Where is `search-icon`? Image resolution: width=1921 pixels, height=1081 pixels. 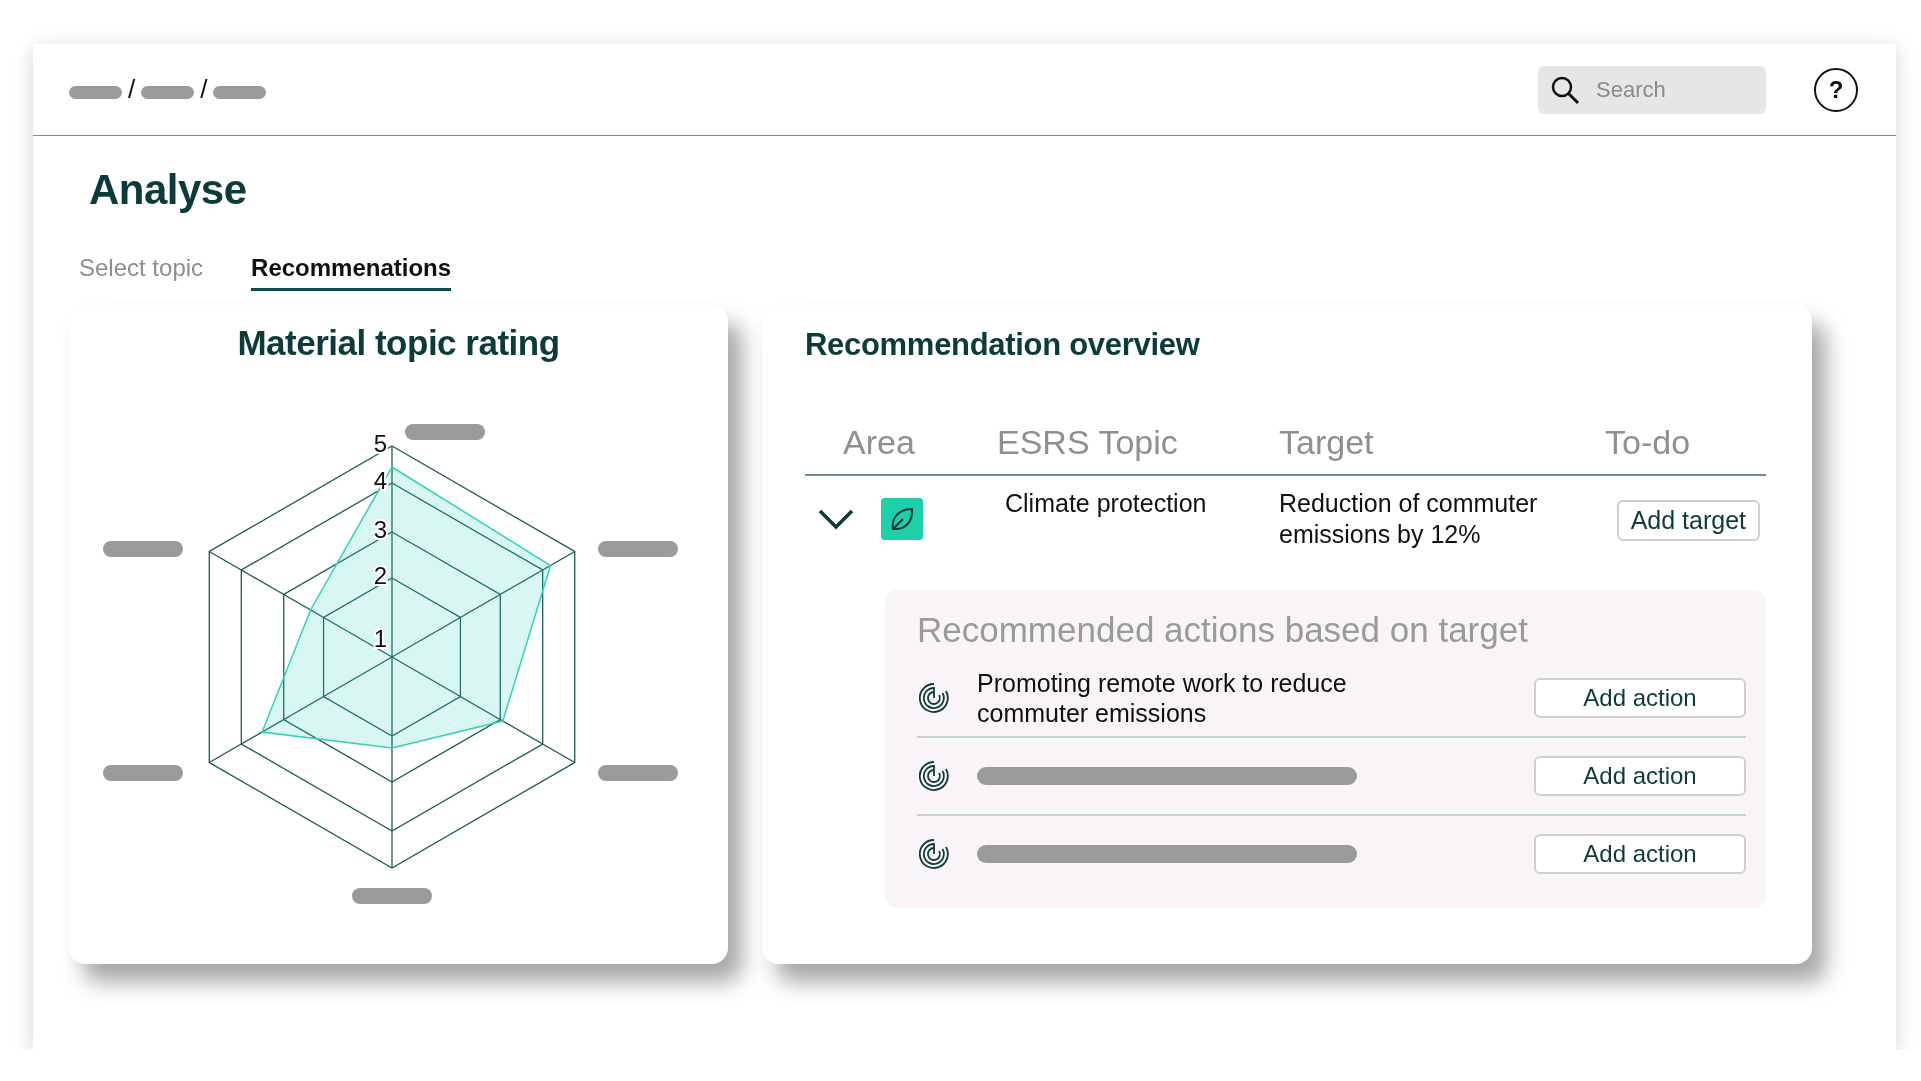 search-icon is located at coordinates (1565, 89).